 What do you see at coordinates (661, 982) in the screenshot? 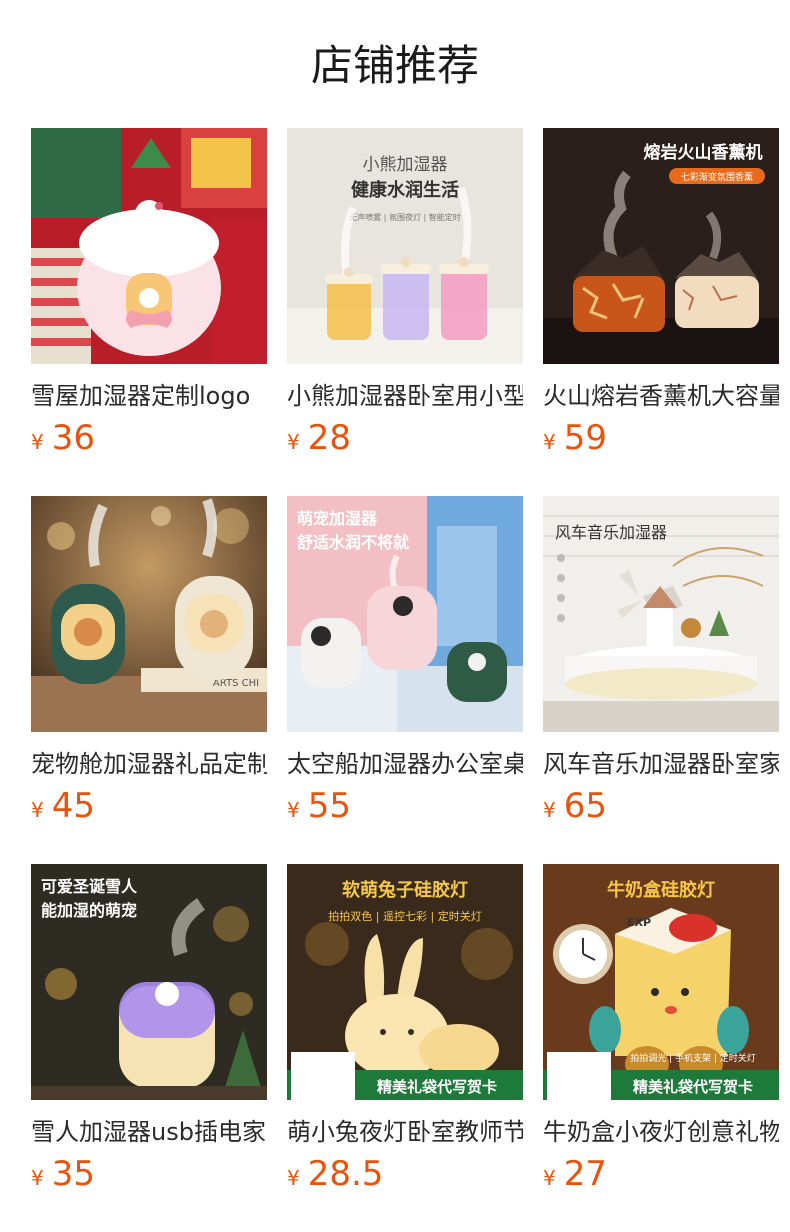
I see `product-image-milk-box-silicone-lamp: 牛奶盒硅胶灯 EXP 拍拍调光 | 手机支架 | 定时关灯 精美礼袋代写贺卡` at bounding box center [661, 982].